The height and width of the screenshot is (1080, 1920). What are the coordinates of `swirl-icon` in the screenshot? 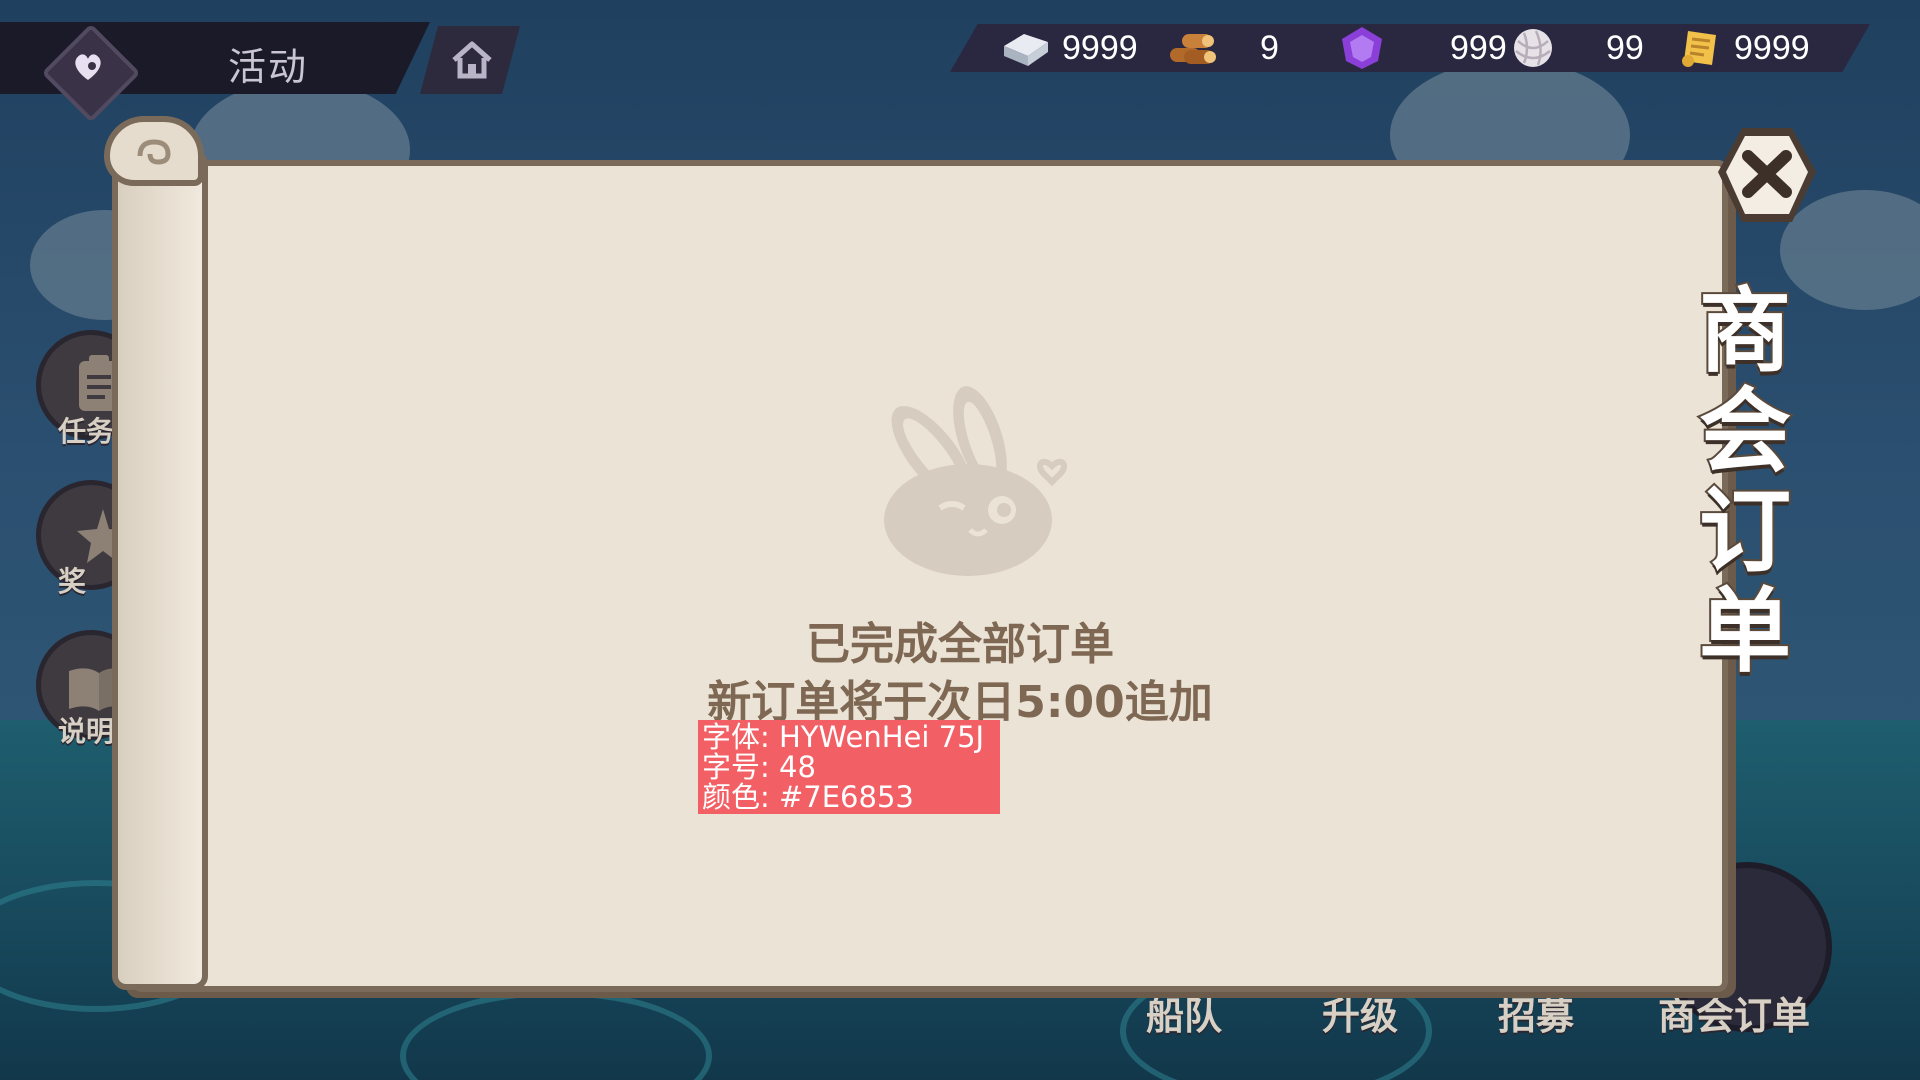 It's located at (154, 152).